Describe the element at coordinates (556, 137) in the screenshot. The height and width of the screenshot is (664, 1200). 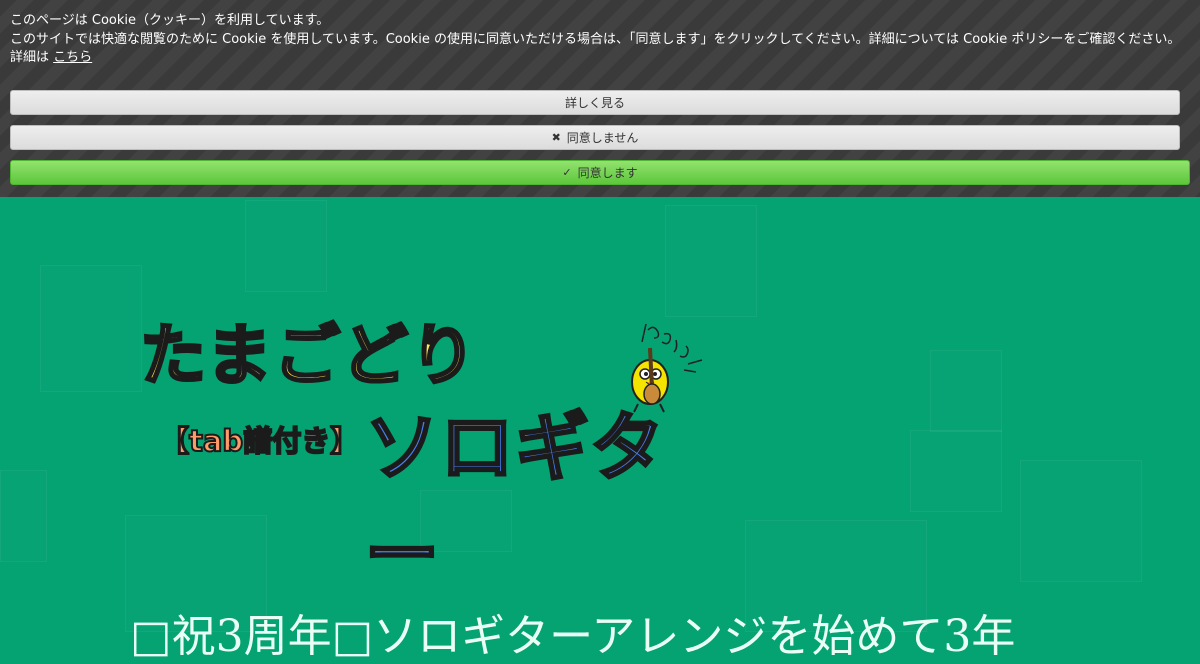
I see `close-icon: ✖` at that location.